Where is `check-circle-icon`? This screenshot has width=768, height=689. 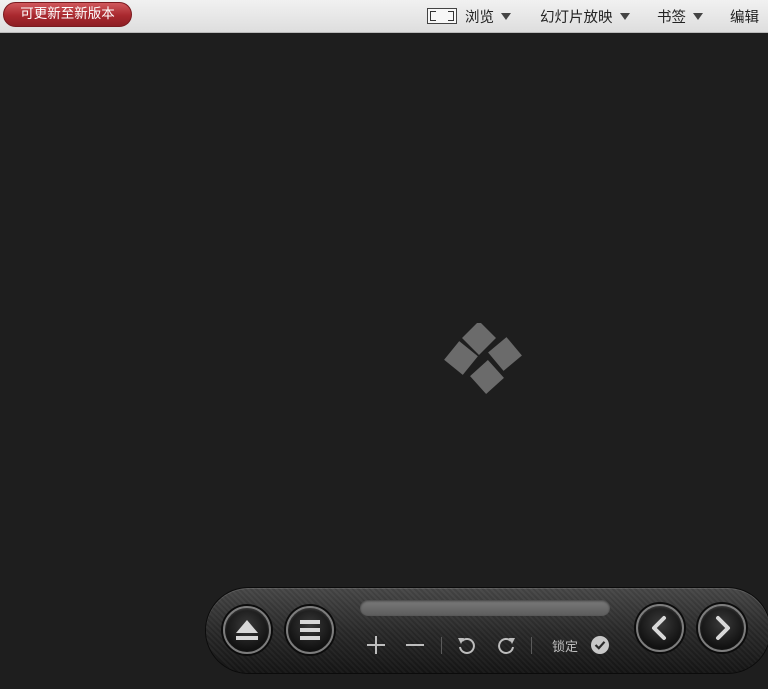
check-circle-icon is located at coordinates (600, 645).